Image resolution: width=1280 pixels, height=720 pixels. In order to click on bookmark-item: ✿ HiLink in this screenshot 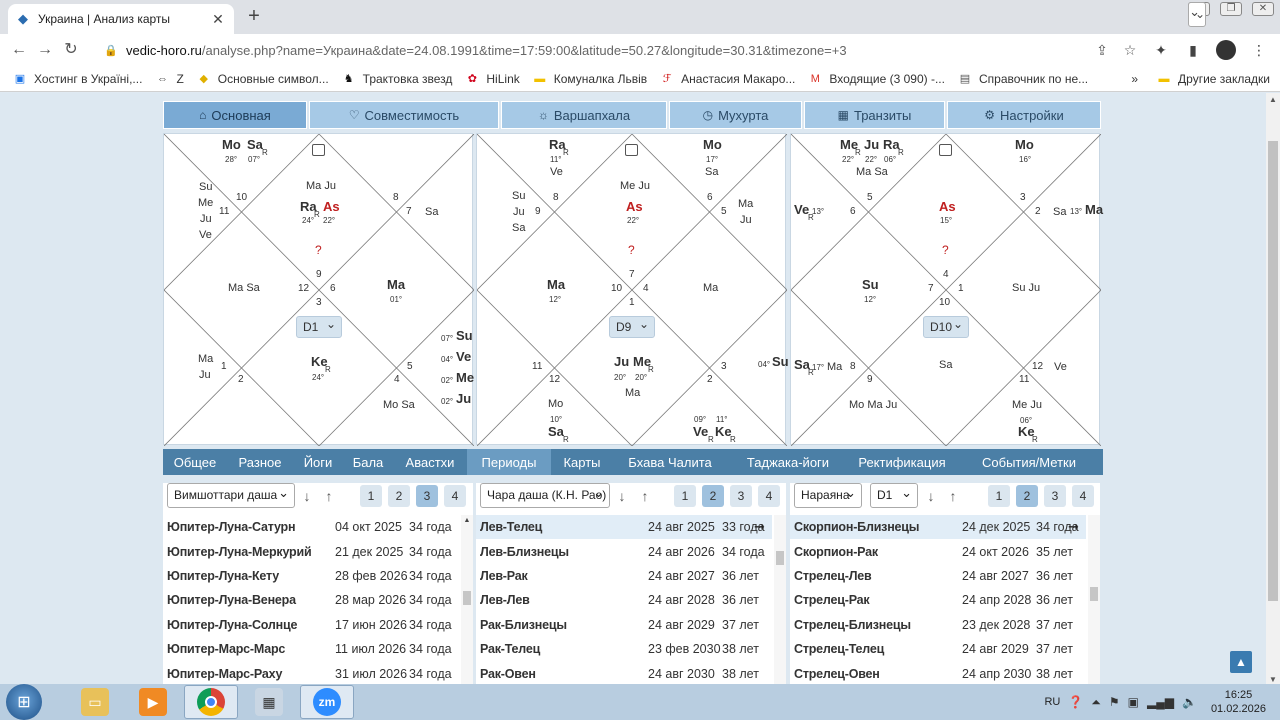, I will do `click(492, 79)`.